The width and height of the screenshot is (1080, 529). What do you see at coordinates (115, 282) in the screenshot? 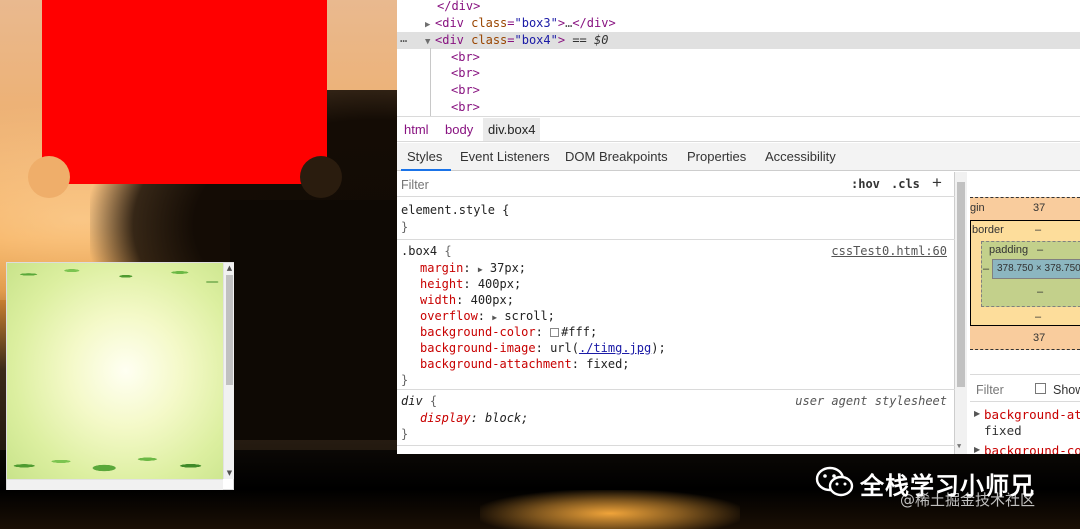
I see `leaf-border-top` at bounding box center [115, 282].